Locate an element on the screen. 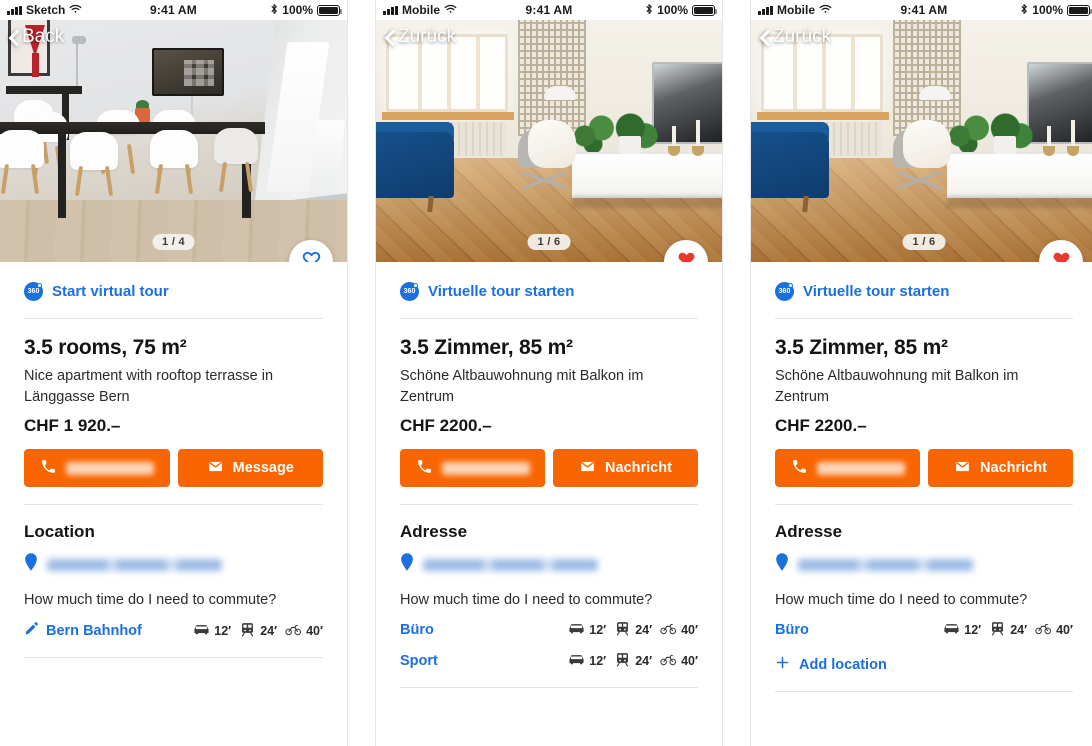 The width and height of the screenshot is (1092, 746). commute-destination-label: Bern Bahnhof is located at coordinates (94, 630).